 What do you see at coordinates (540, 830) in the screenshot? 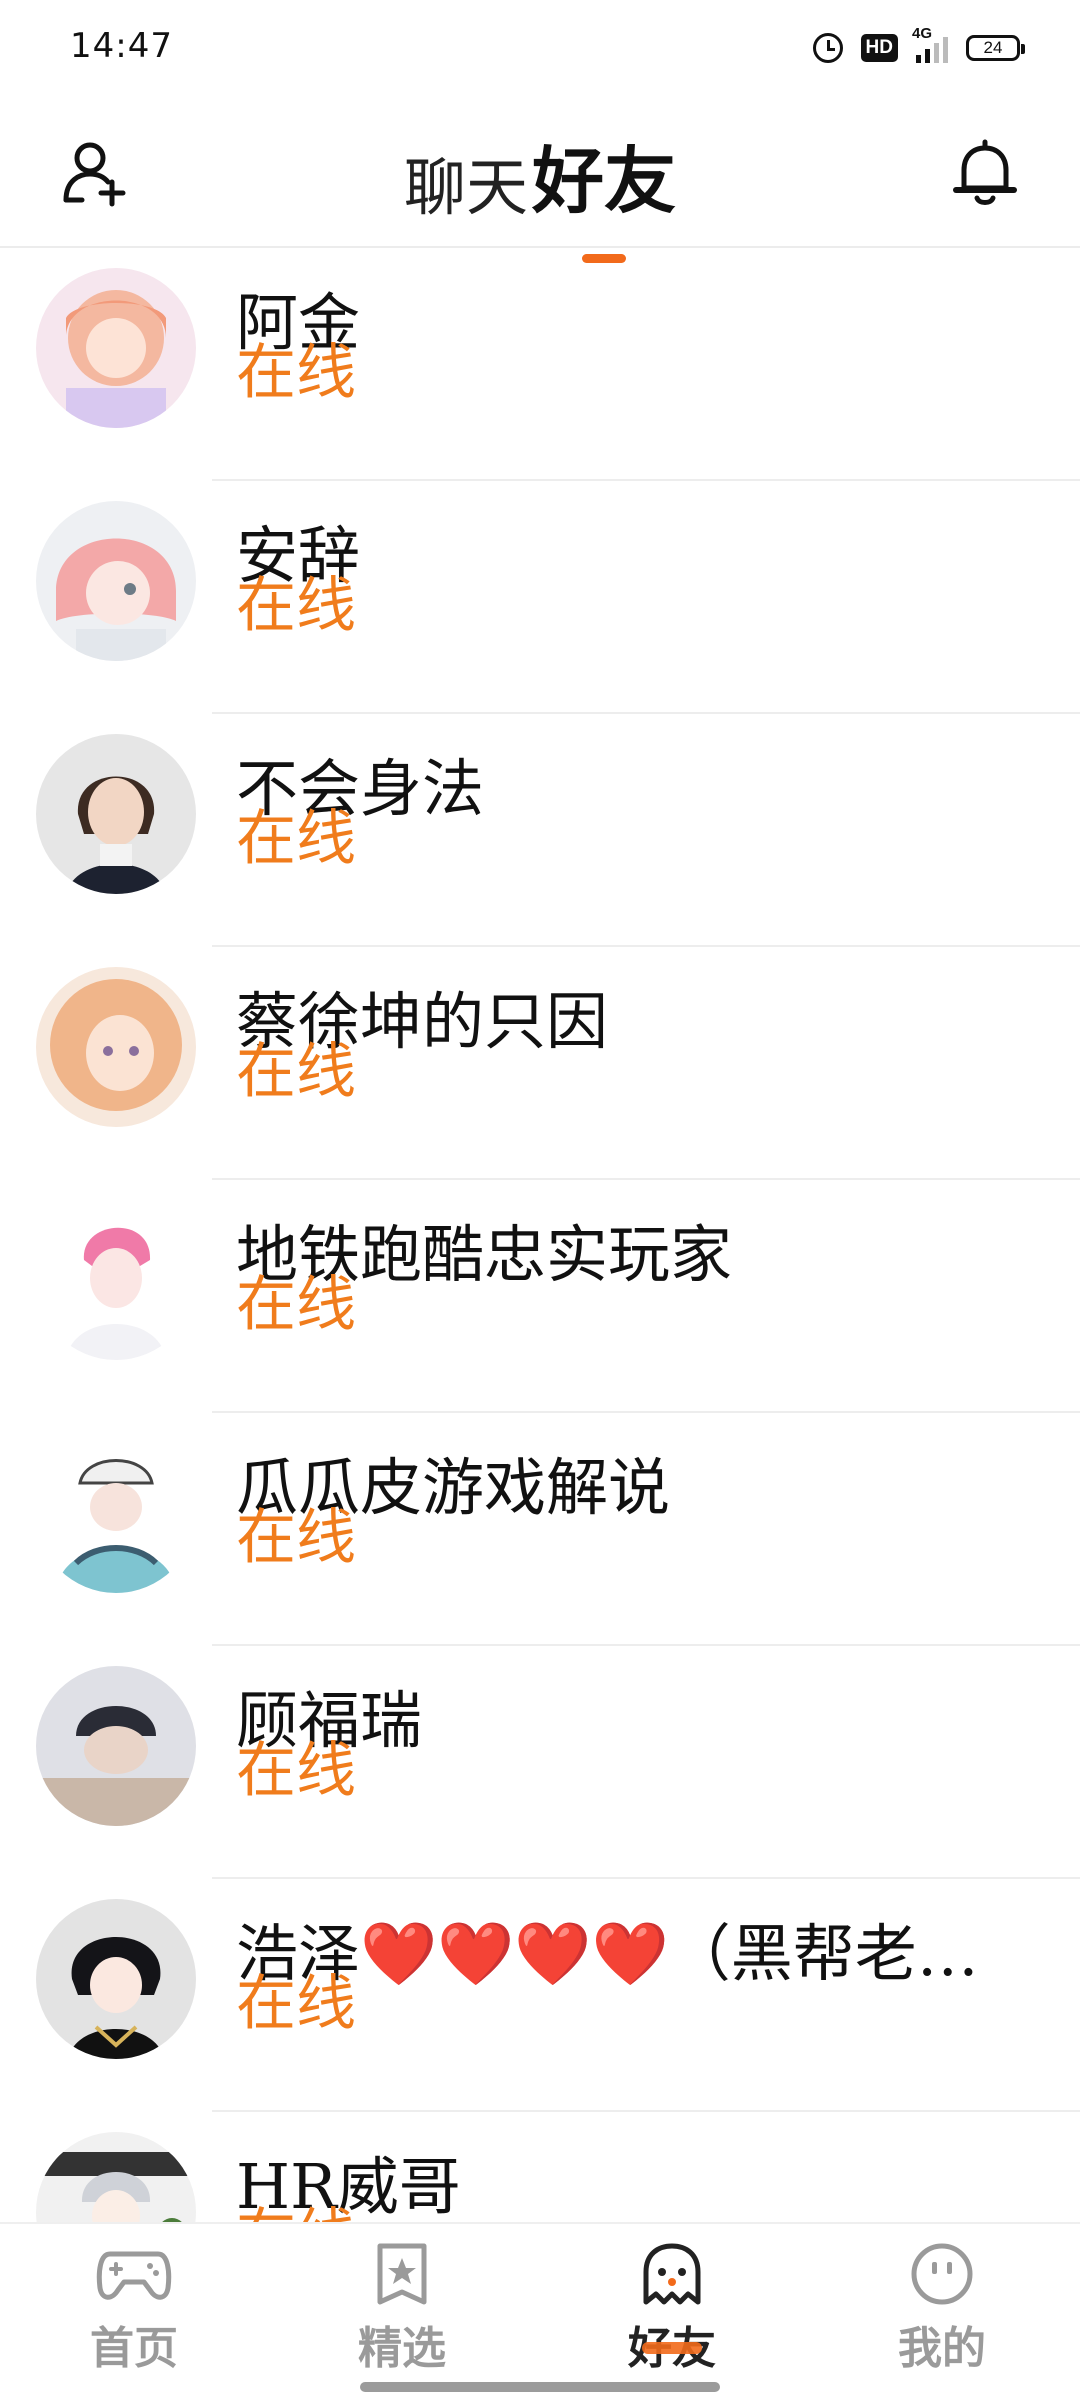
I see `friend-row: 不会身法 在线` at bounding box center [540, 830].